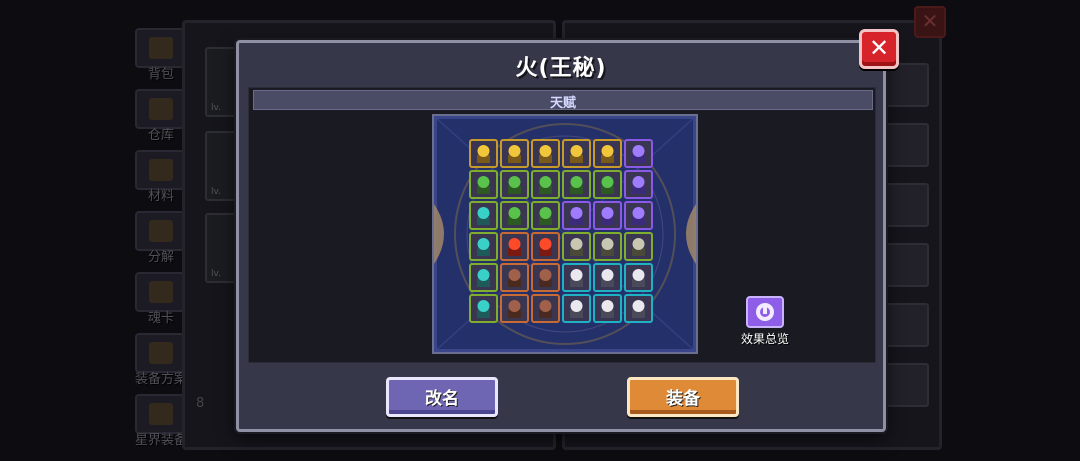 This screenshot has width=1080, height=461. I want to click on backpack-icon, so click(160, 48).